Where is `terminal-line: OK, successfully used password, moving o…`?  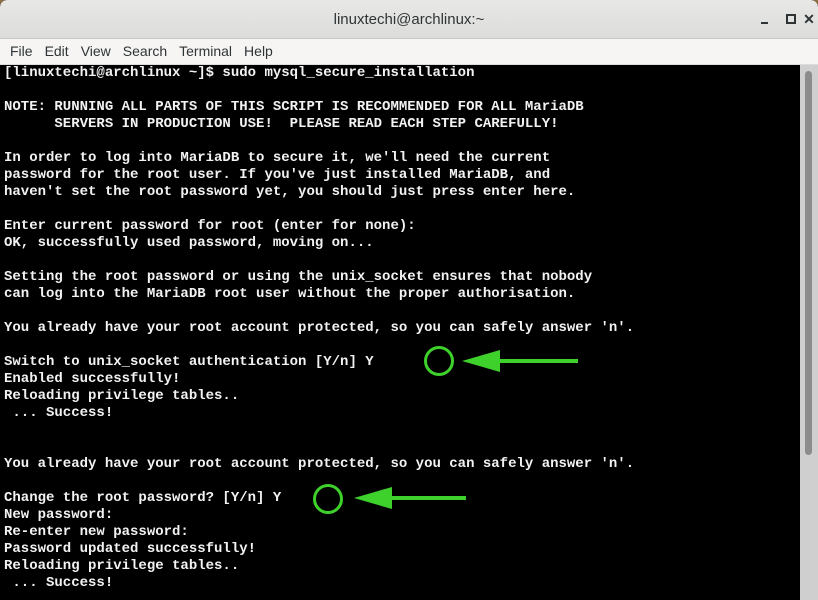
terminal-line: OK, successfully used password, moving o… is located at coordinates (189, 243).